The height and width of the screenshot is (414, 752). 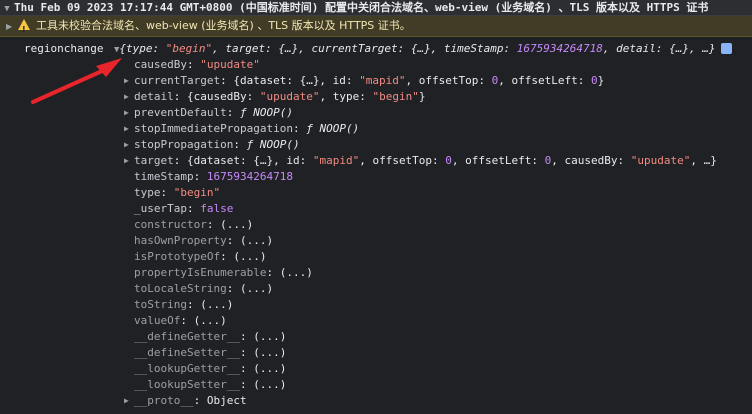 I want to click on arrow-shaft, so click(x=67, y=86).